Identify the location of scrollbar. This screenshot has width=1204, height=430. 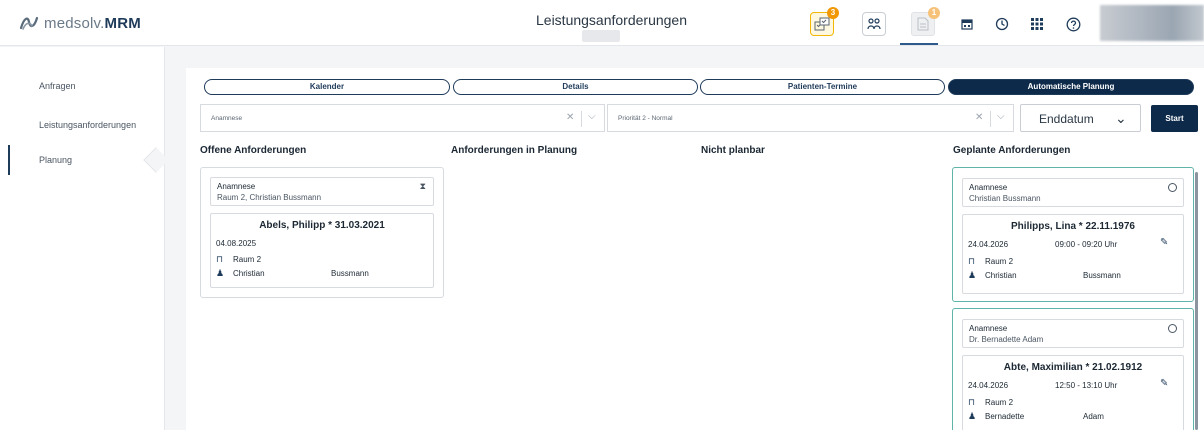
(1196, 301).